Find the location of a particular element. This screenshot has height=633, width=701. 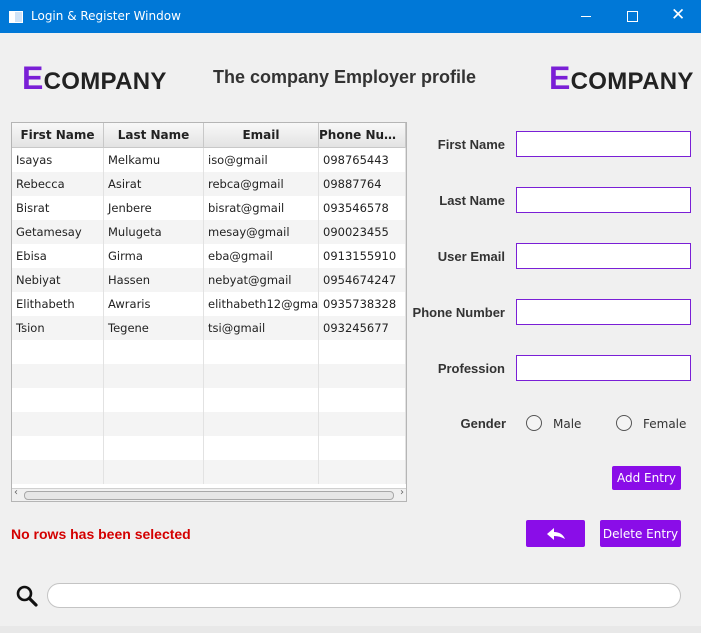

title-bar: Login & Register Window ✕ is located at coordinates (350, 16).